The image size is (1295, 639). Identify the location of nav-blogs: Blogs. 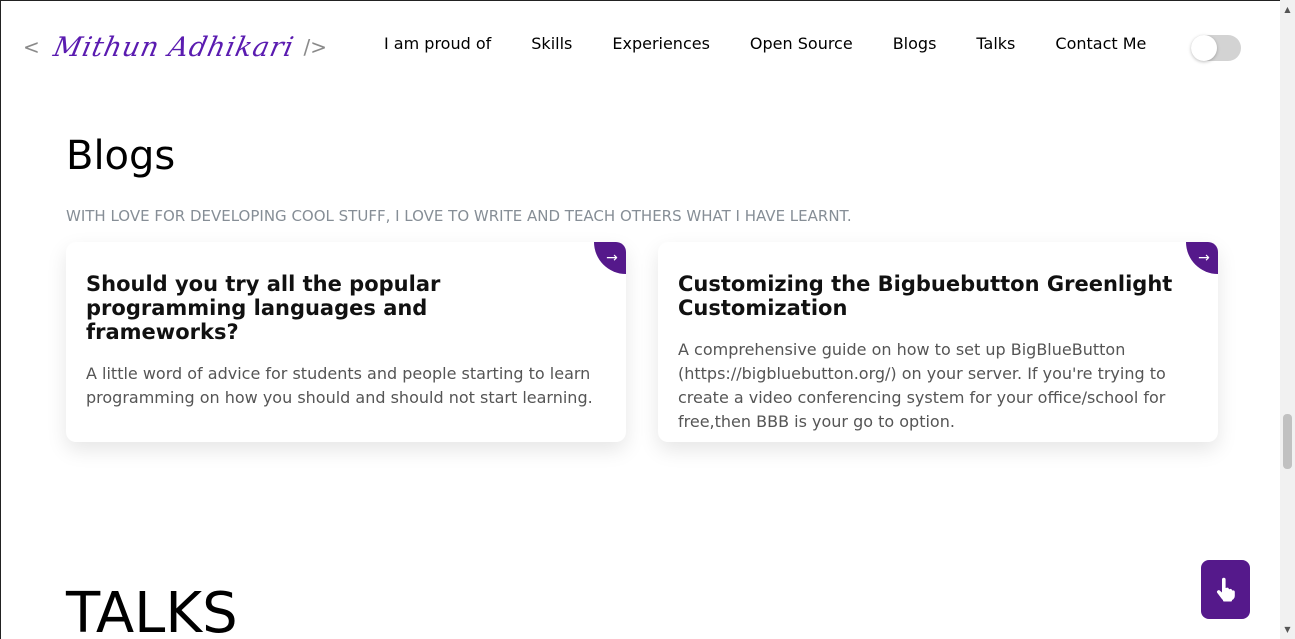
(915, 44).